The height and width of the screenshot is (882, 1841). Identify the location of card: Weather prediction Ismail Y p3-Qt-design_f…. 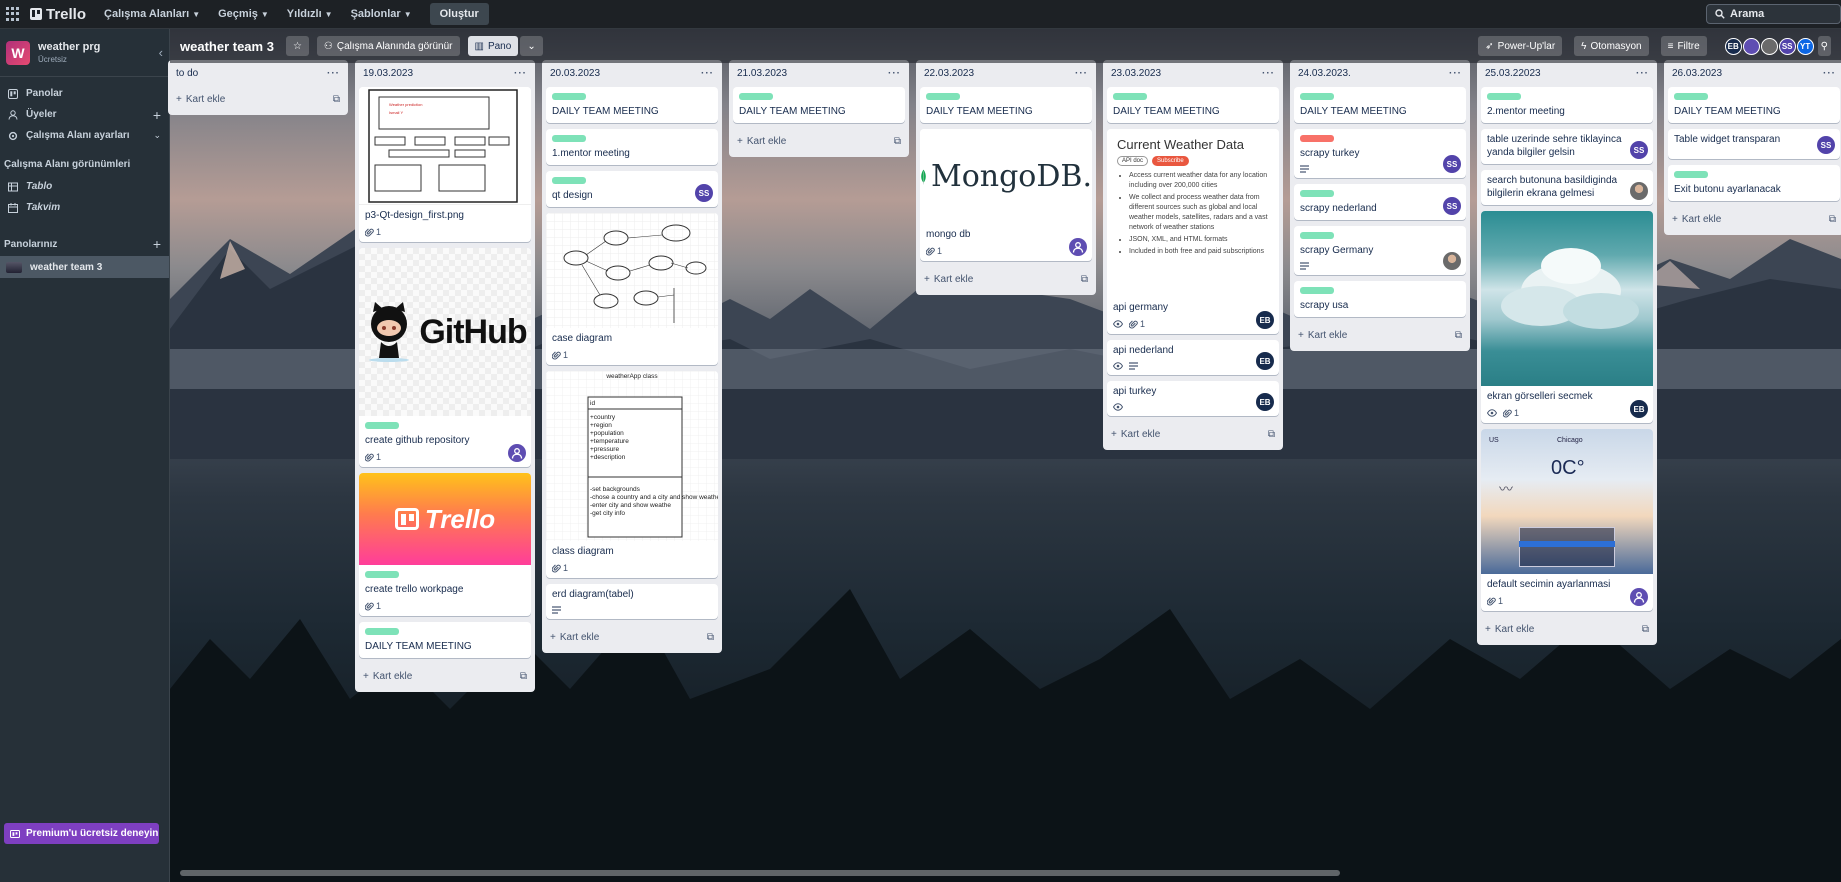
(445, 164).